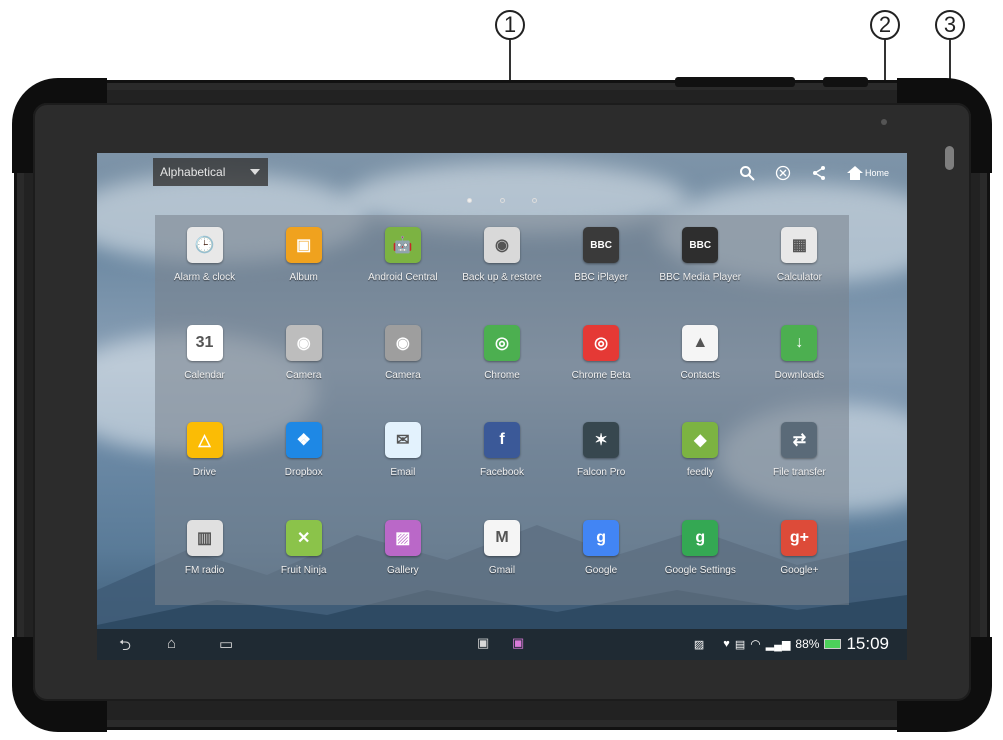  Describe the element at coordinates (783, 173) in the screenshot. I see `uninstall-icon` at that location.